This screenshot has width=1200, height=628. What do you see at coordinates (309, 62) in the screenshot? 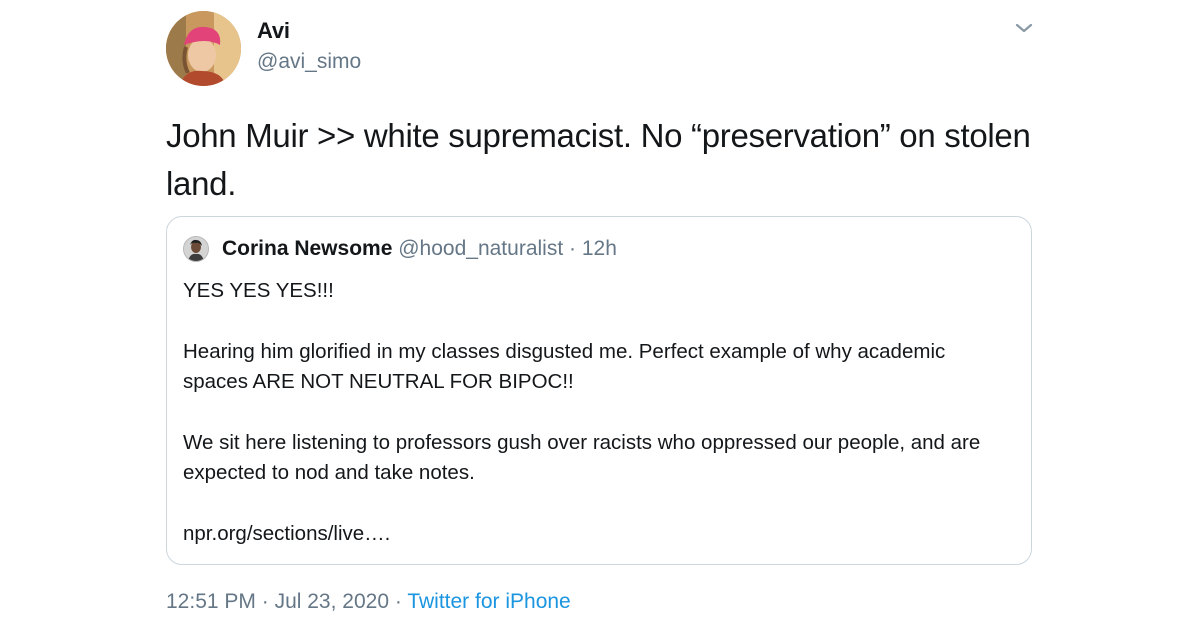
I see `author-handle: @avi_simo` at bounding box center [309, 62].